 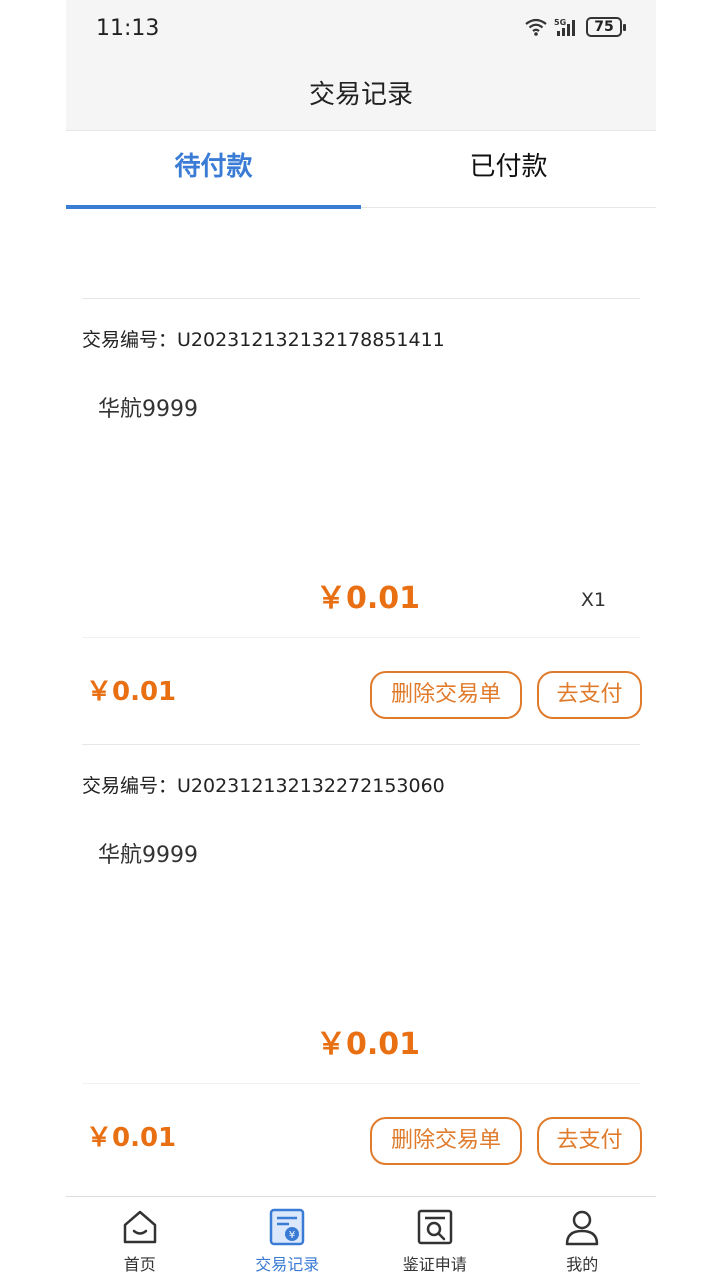 What do you see at coordinates (128, 28) in the screenshot?
I see `status-time: 11:13` at bounding box center [128, 28].